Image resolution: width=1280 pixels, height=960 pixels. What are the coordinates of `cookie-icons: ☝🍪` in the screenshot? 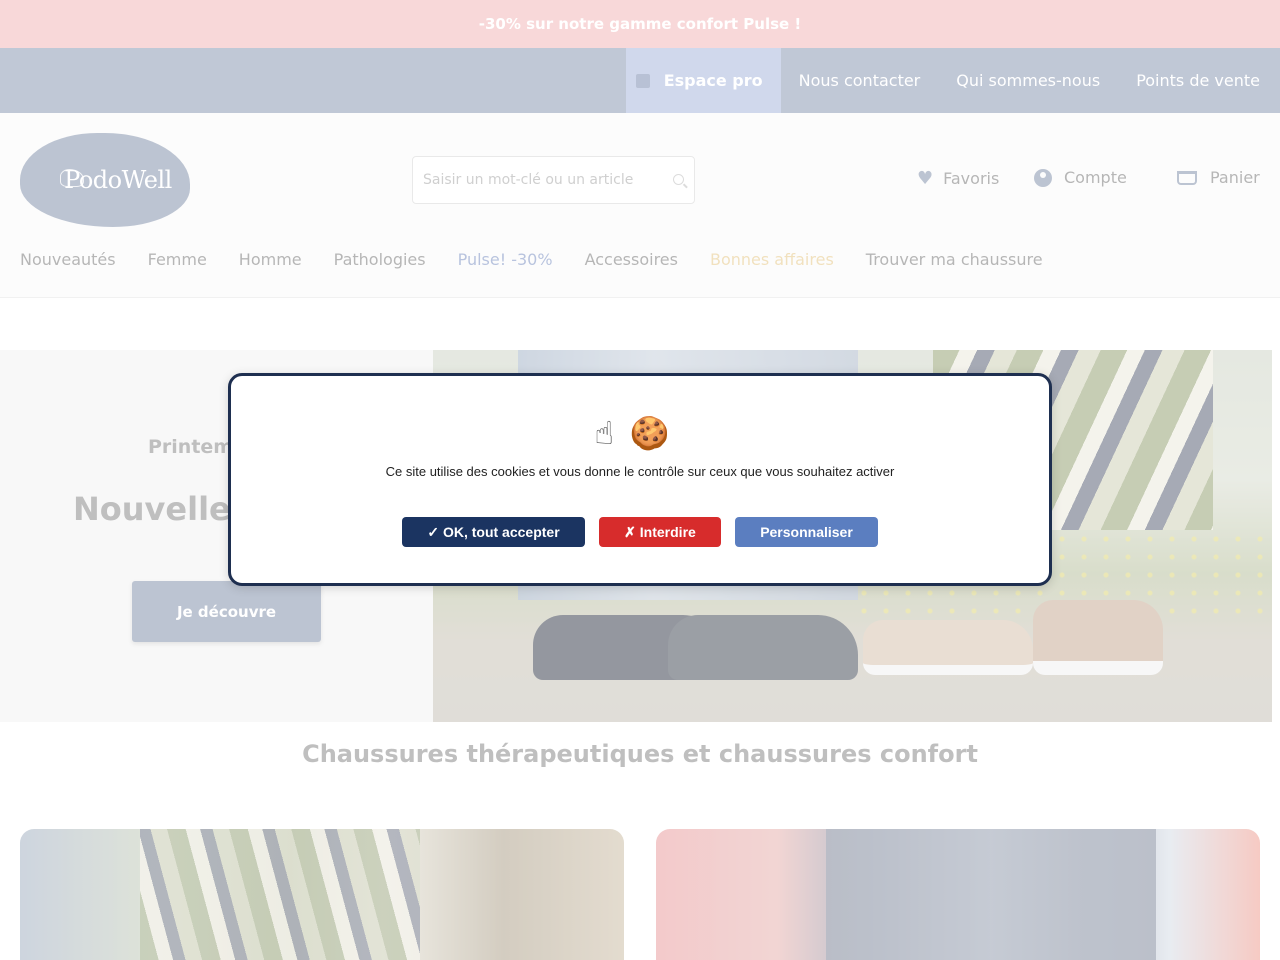 It's located at (640, 433).